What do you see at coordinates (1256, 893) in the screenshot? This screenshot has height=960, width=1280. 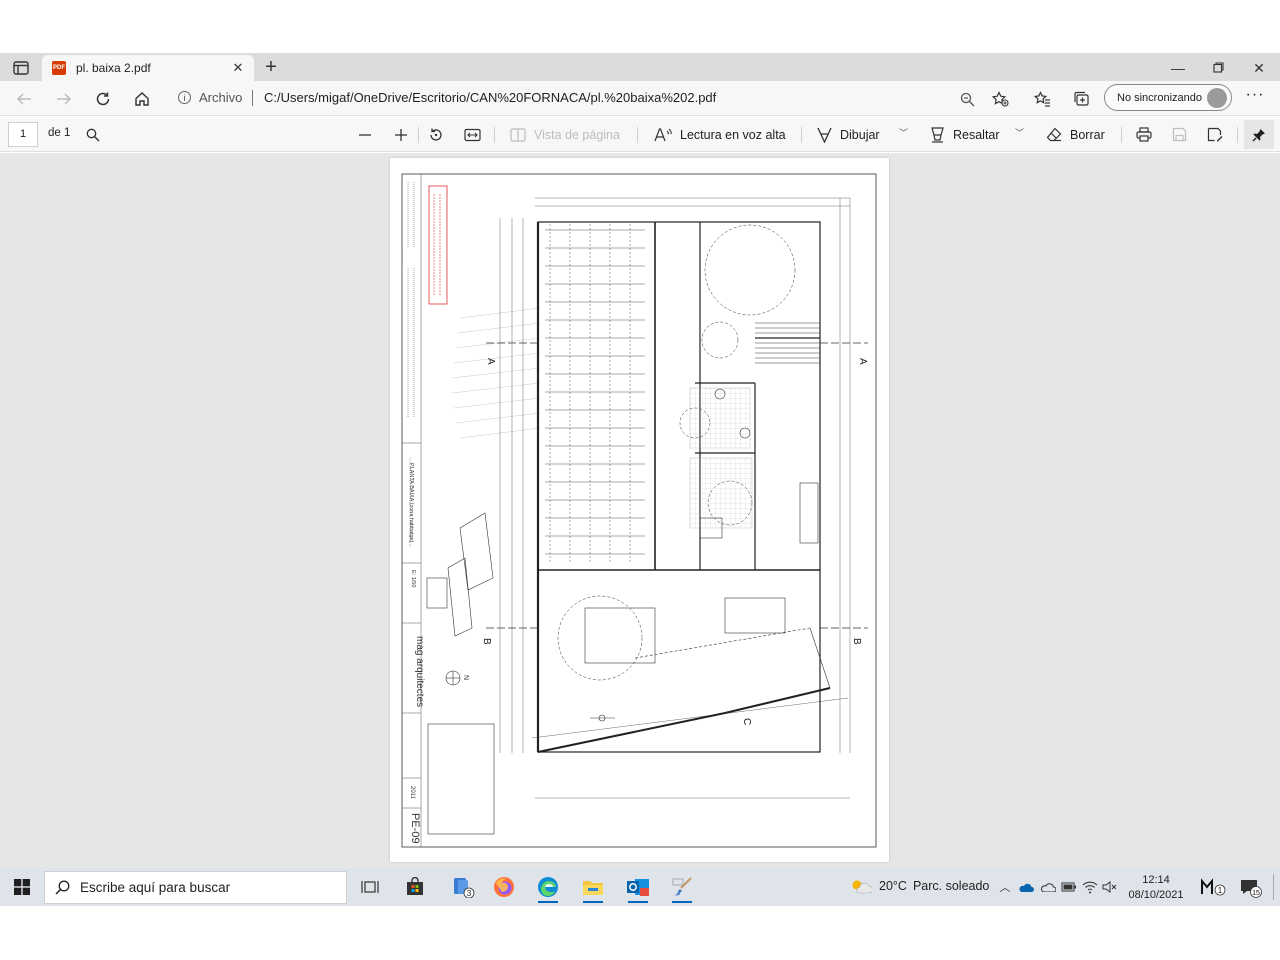 I see `notification-badge: 15` at bounding box center [1256, 893].